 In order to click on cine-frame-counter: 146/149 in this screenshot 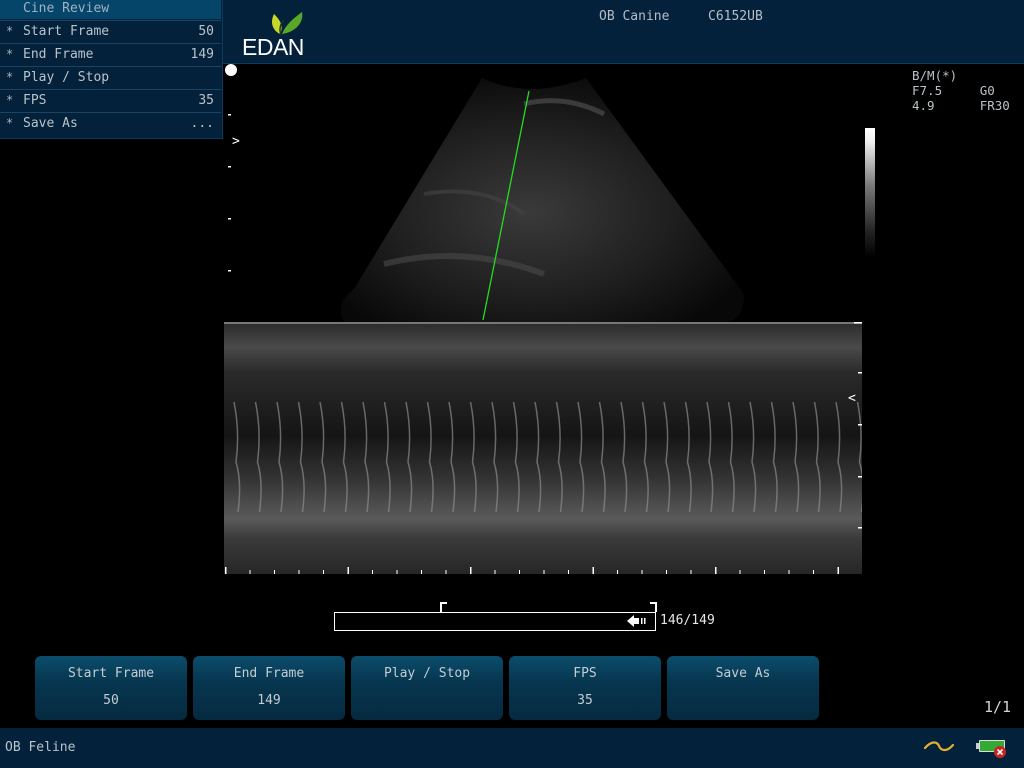, I will do `click(687, 620)`.